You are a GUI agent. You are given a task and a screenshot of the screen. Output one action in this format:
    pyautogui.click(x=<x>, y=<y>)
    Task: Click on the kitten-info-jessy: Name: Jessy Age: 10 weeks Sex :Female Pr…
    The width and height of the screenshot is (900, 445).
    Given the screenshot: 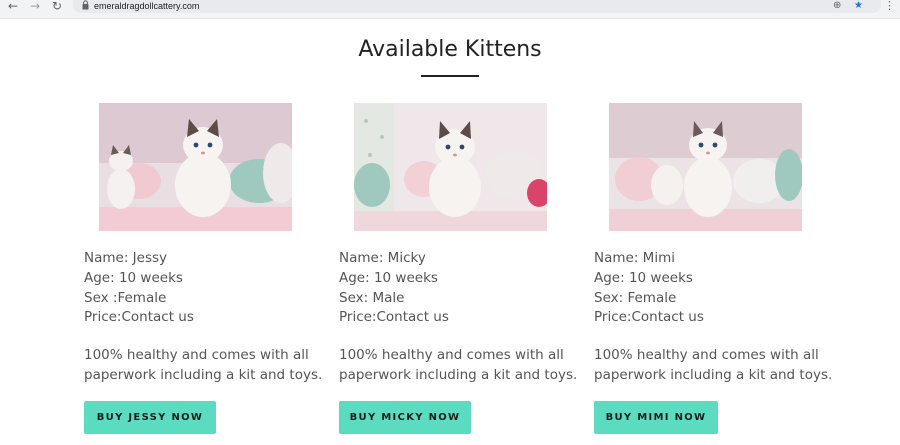 What is the action you would take?
    pyautogui.click(x=209, y=288)
    